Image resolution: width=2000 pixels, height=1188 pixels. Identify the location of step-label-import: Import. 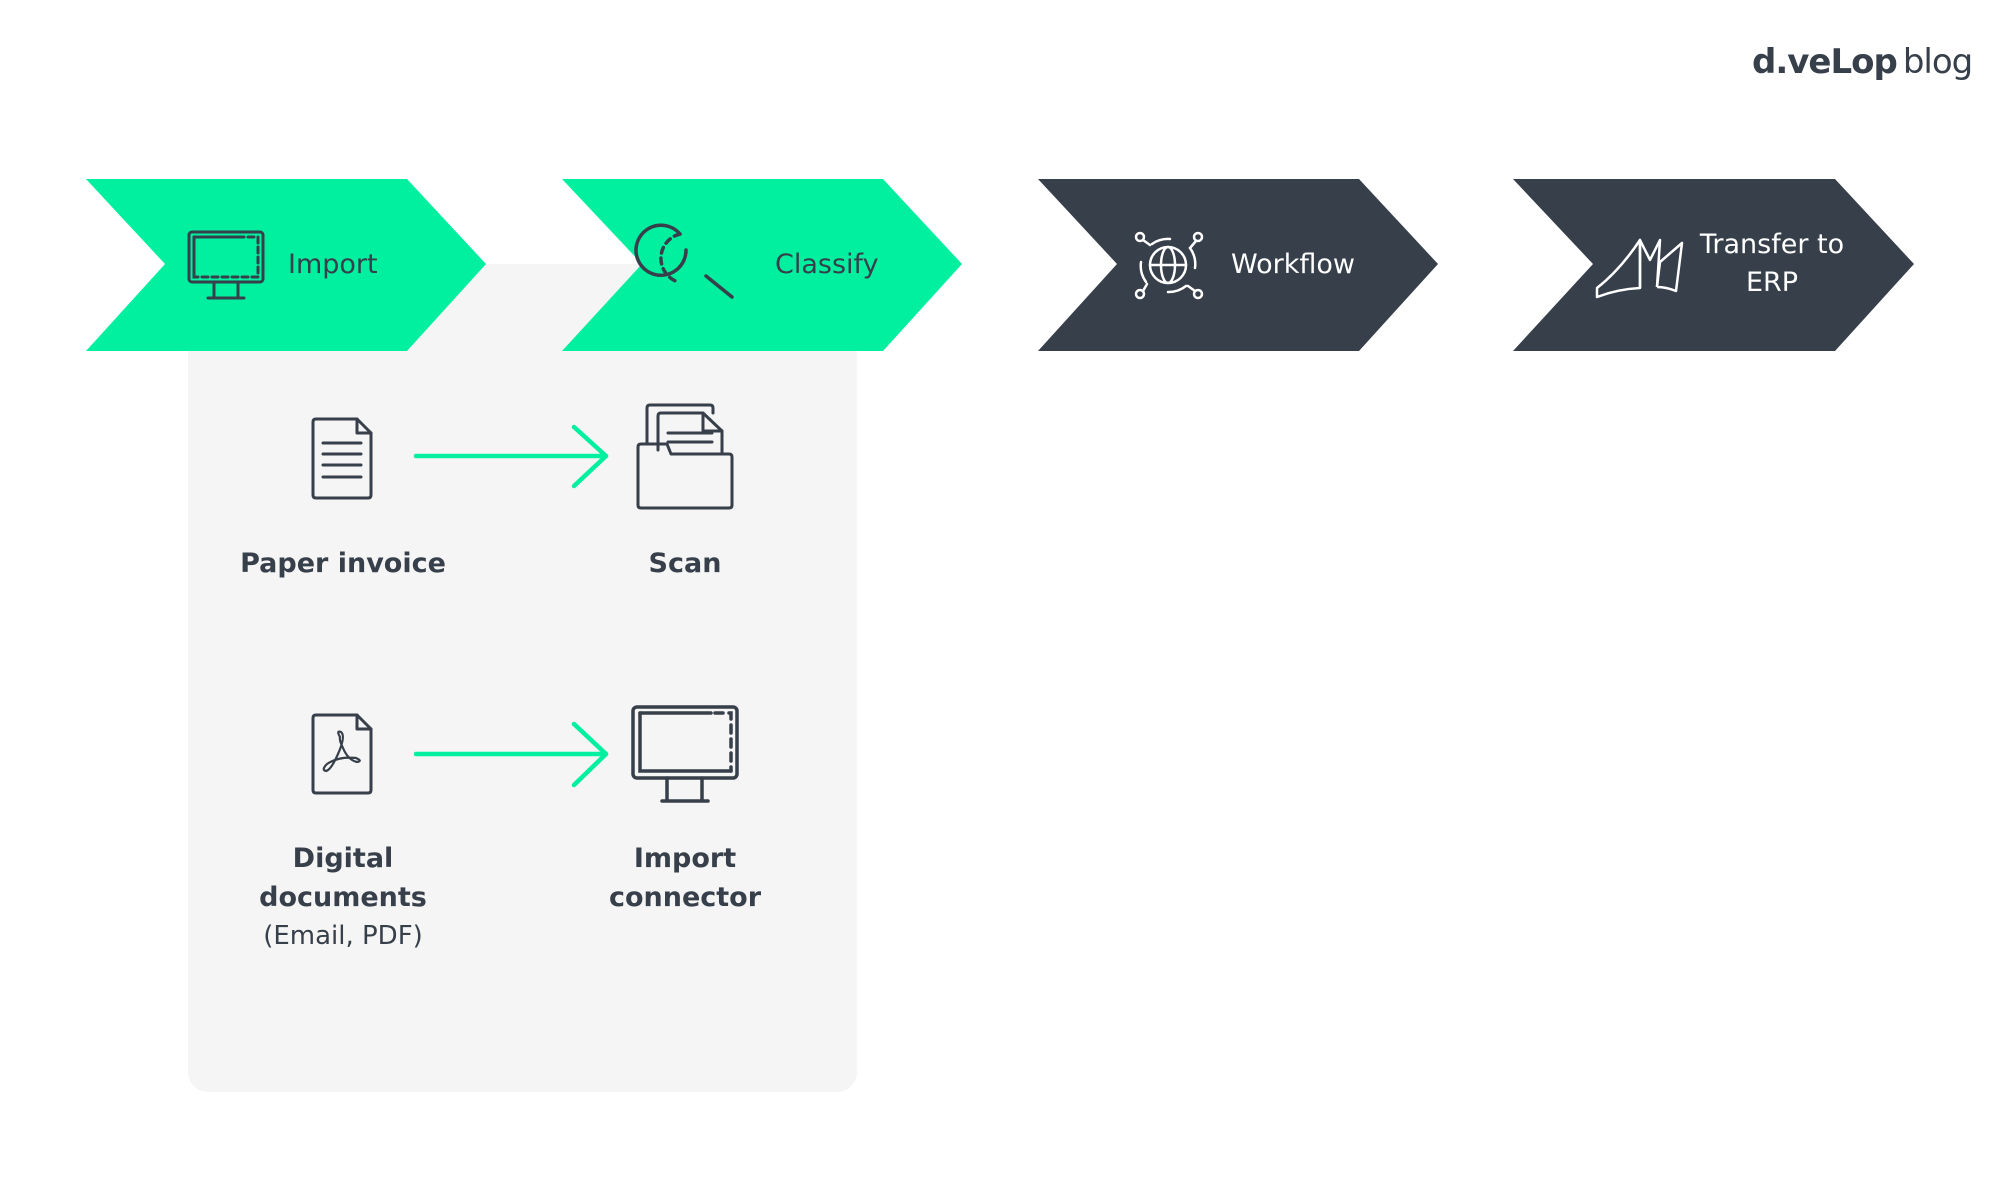
(333, 264).